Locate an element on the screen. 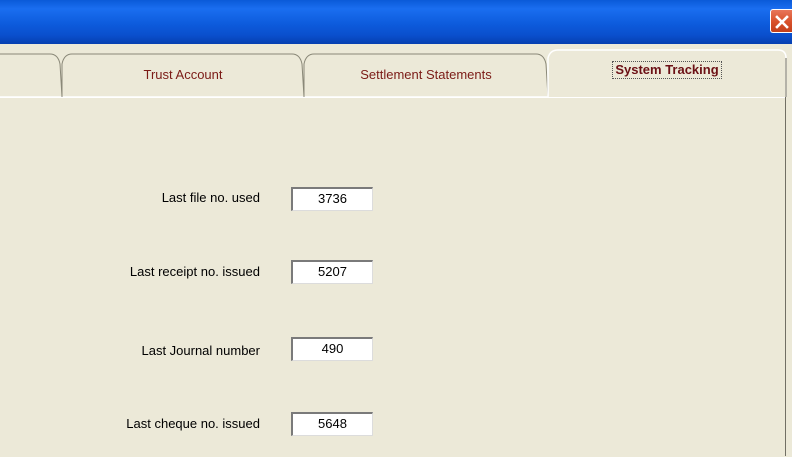 This screenshot has height=457, width=792. tab-system-tracking: System Tracking is located at coordinates (667, 71).